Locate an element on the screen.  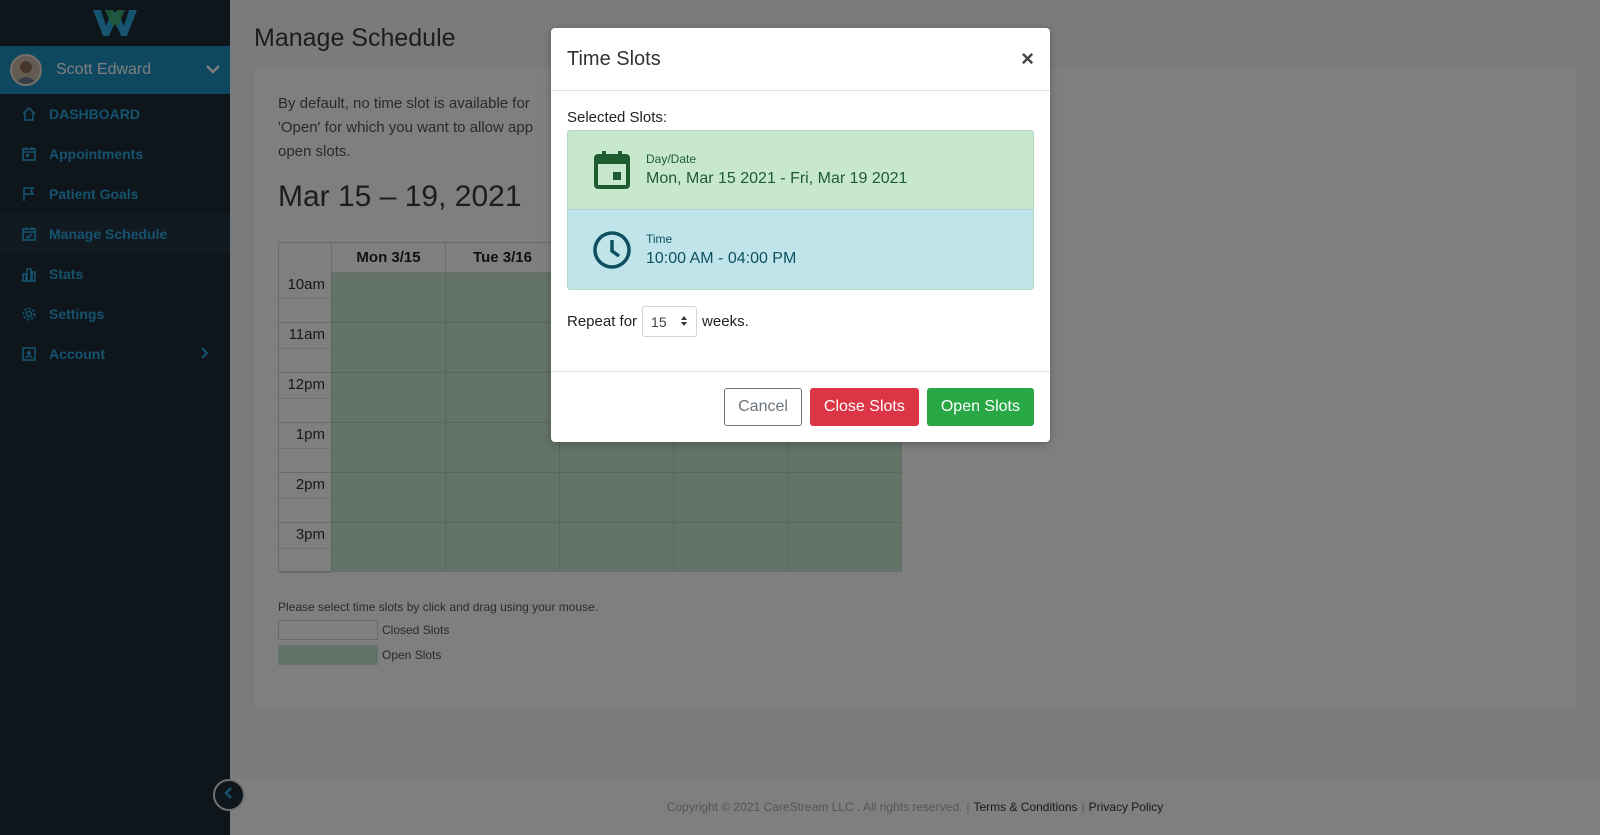
cancel-button: Cancel is located at coordinates (763, 407).